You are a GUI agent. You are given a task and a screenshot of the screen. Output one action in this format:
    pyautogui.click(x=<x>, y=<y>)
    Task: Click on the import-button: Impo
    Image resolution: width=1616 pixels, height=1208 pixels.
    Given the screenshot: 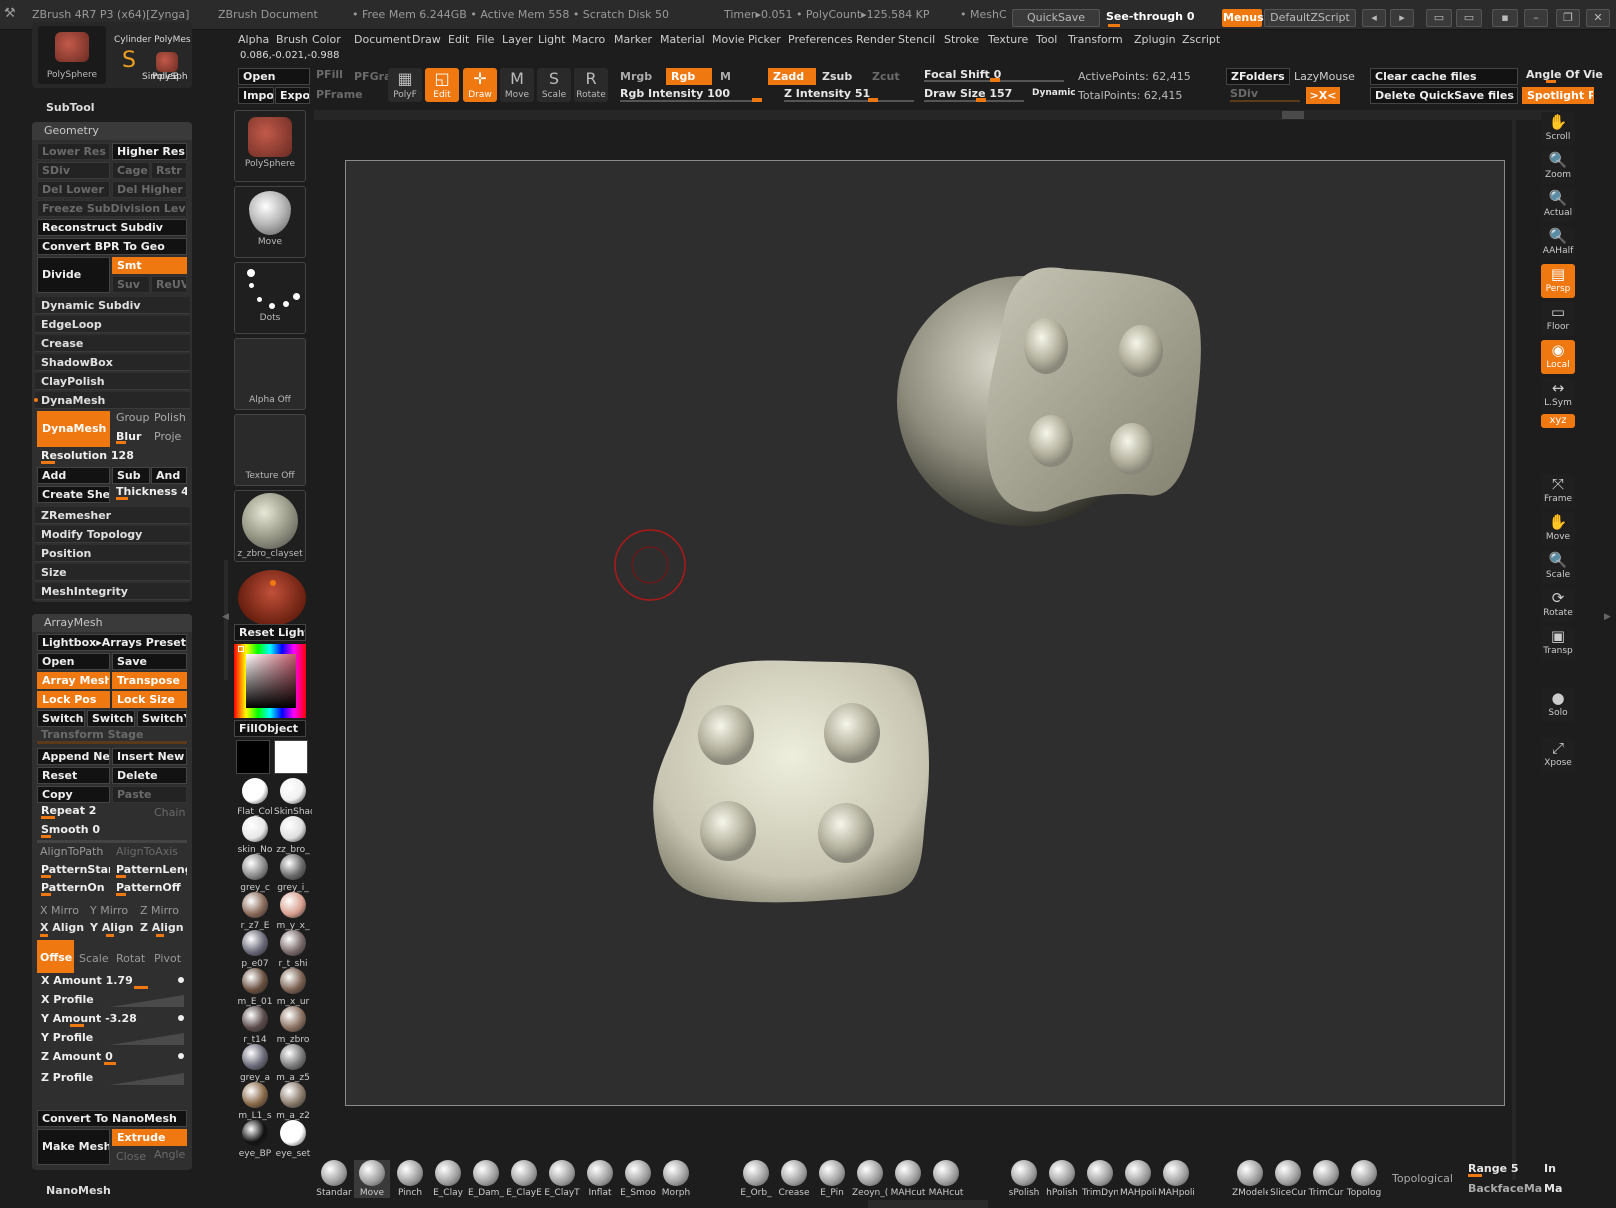 What is the action you would take?
    pyautogui.click(x=256, y=95)
    